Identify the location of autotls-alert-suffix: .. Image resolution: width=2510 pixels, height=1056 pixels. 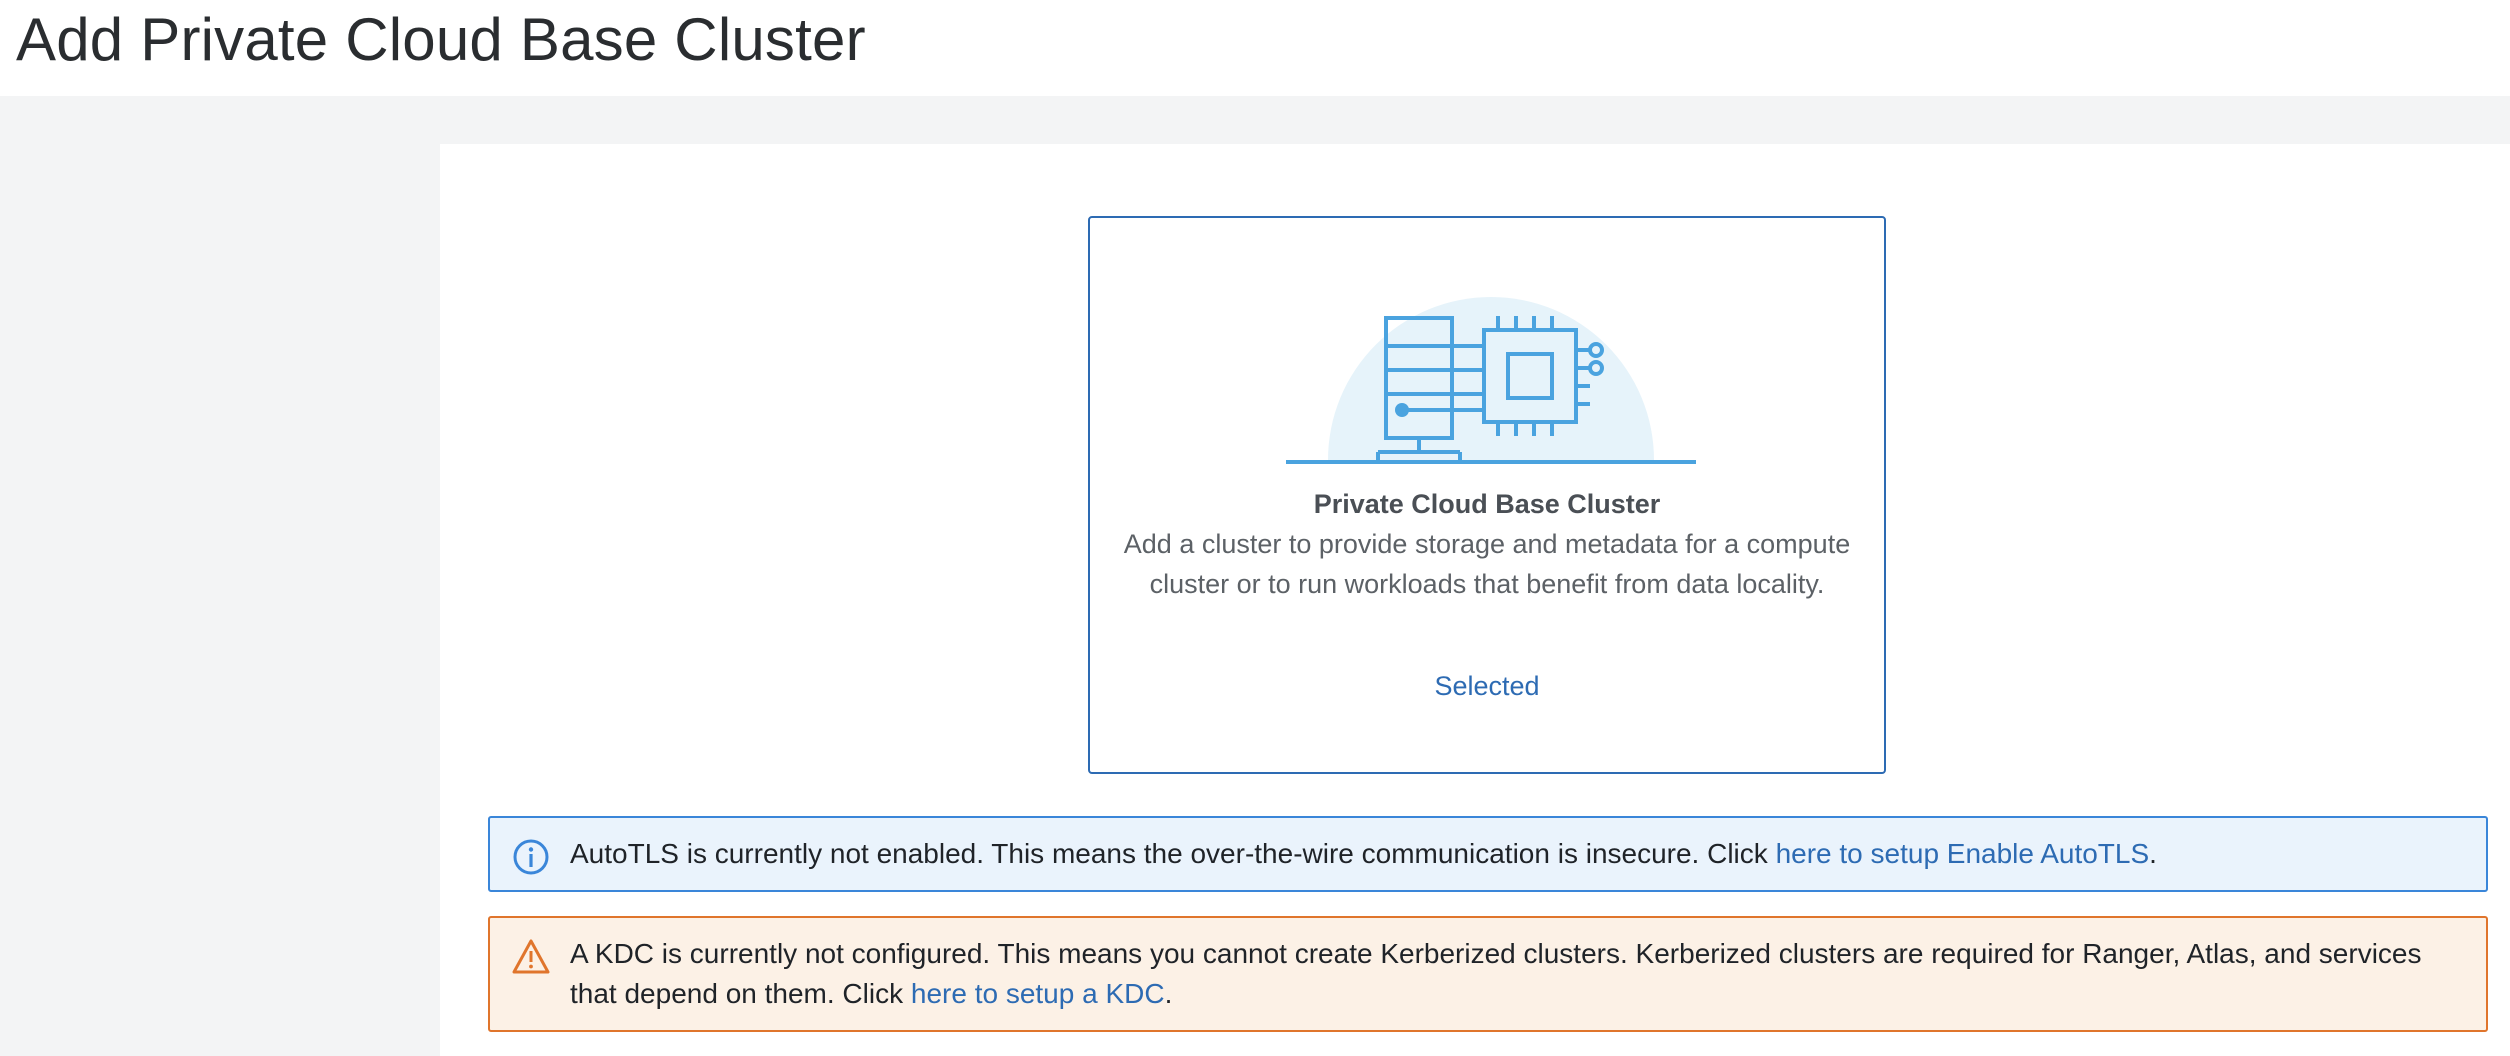
(2153, 853).